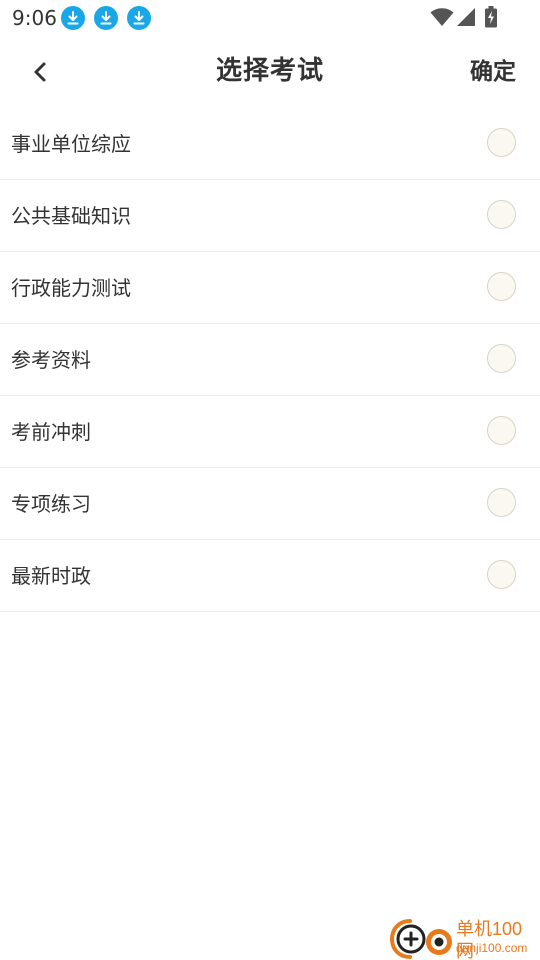  I want to click on watermark: 单机100网 danji100.com, so click(464, 937).